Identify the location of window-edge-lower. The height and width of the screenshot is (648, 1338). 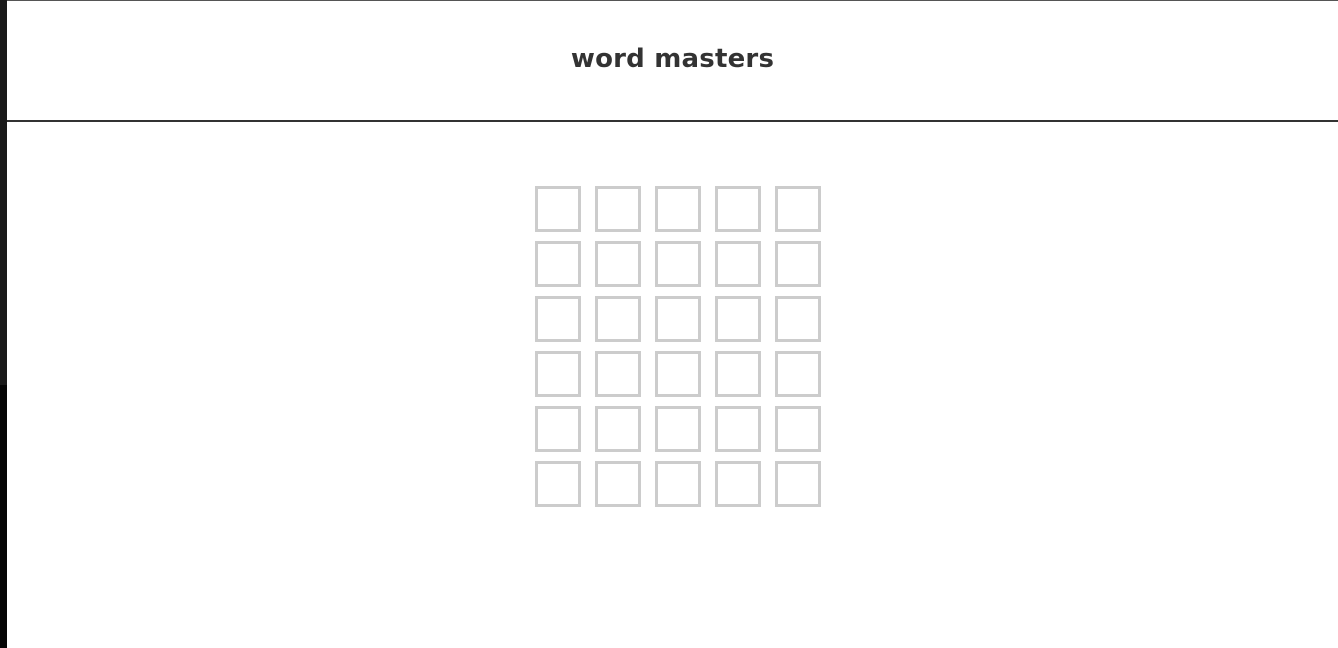
(3, 516).